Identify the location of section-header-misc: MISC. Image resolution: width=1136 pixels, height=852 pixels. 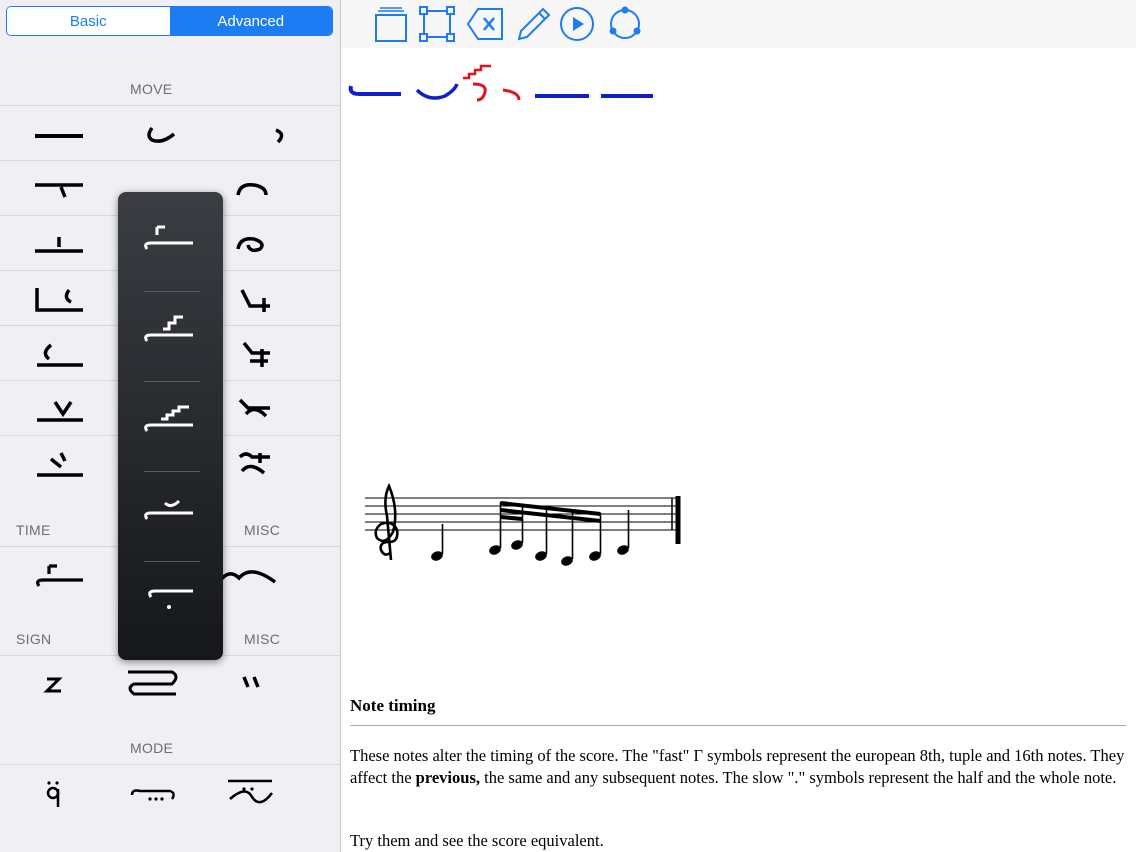
(262, 530).